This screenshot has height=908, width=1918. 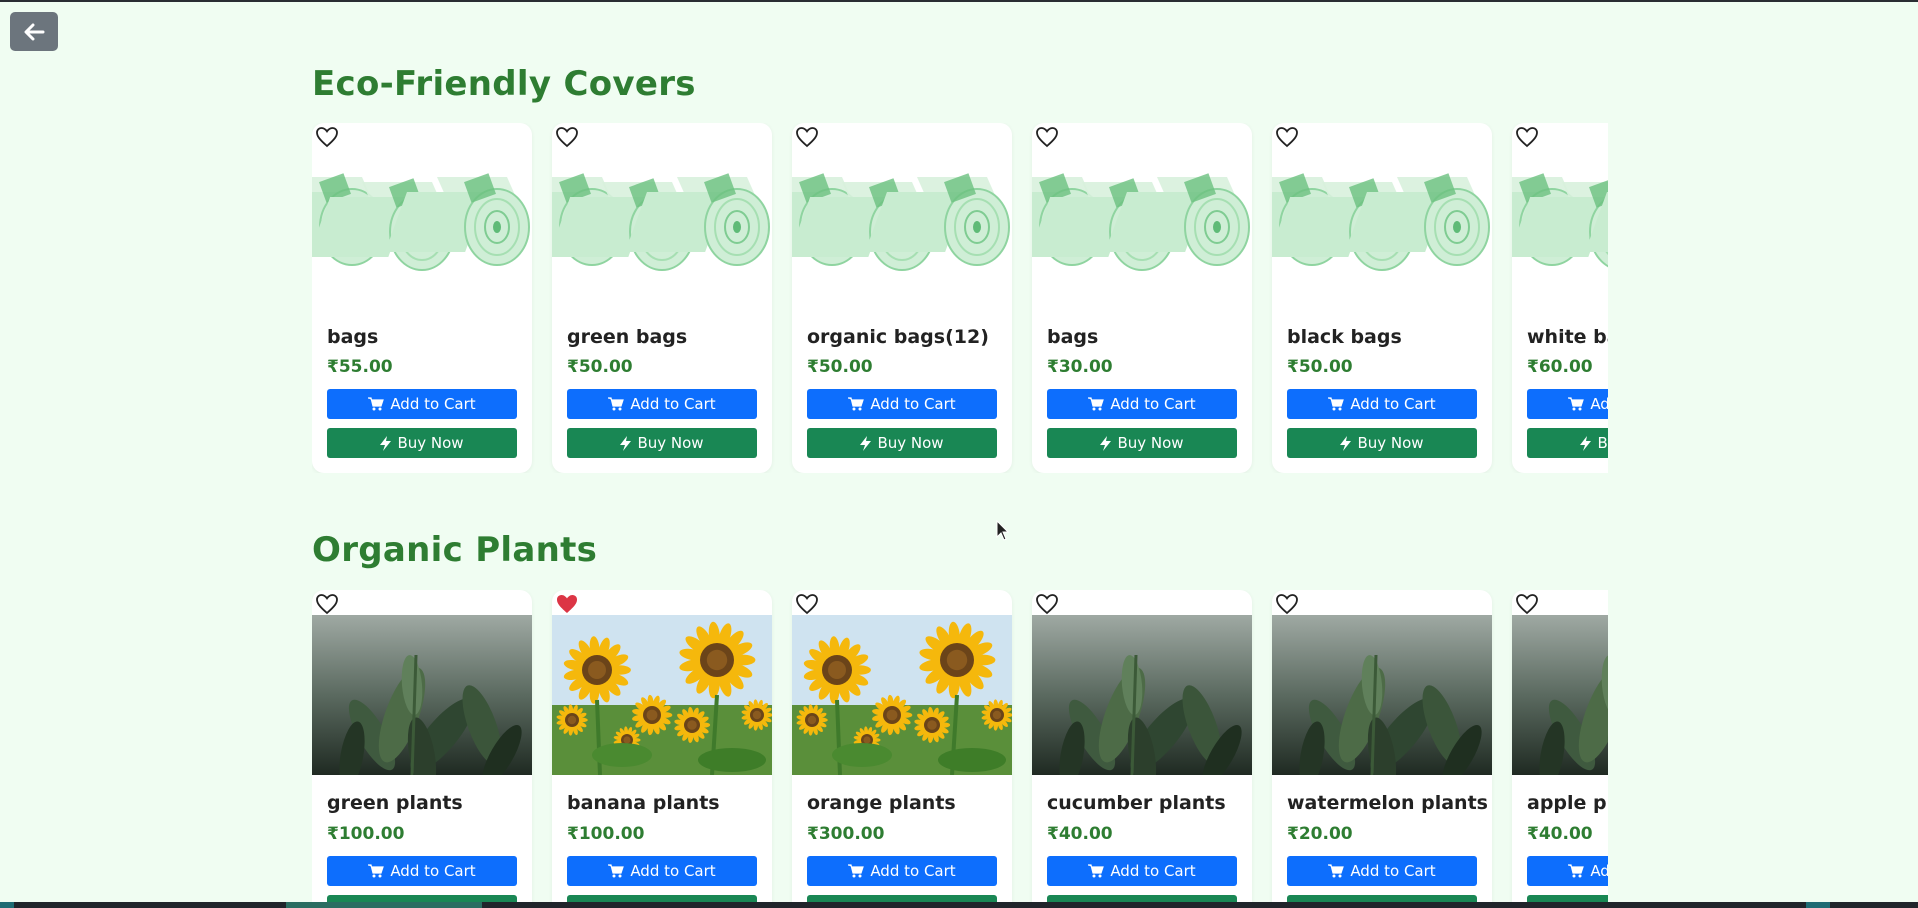 I want to click on product-card: apple plants ₹40.00 Add to Cart Buy Now, so click(x=1560, y=746).